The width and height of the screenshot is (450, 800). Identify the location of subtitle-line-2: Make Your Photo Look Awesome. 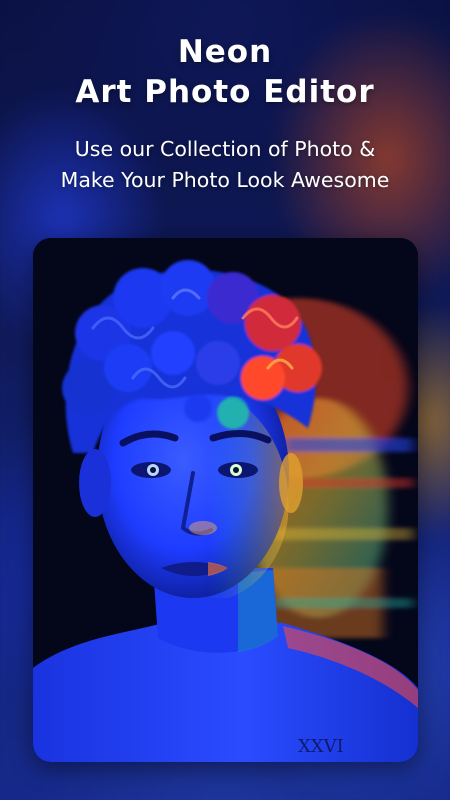
(225, 180).